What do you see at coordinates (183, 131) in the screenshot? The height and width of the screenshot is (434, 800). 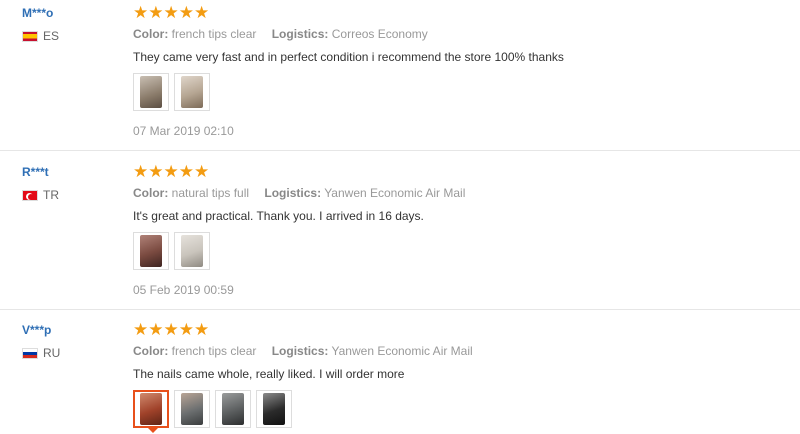 I see `review-date: 07 Mar 2019 02:10` at bounding box center [183, 131].